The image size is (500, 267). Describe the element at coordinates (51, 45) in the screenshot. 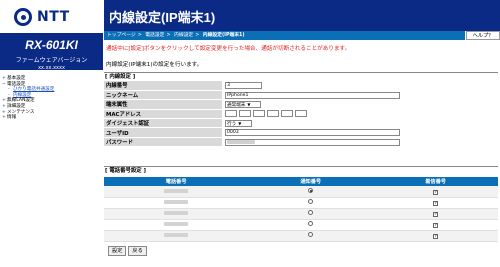

I see `model-name: RX-601KI` at that location.